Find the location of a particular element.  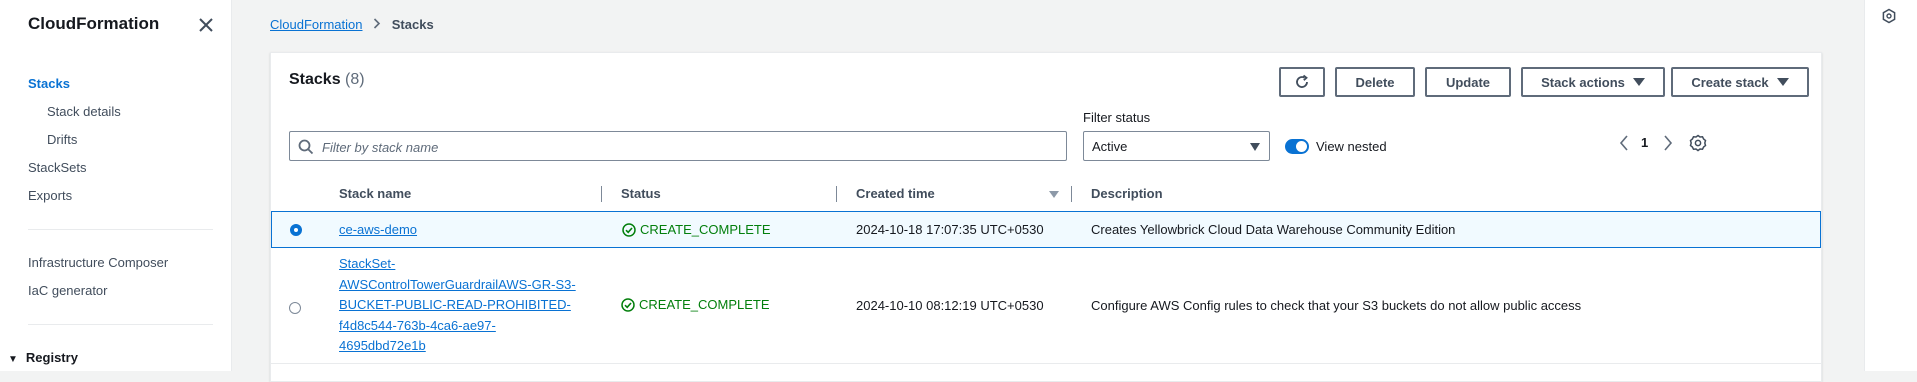

breadcrumb-current: Stacks is located at coordinates (412, 24).